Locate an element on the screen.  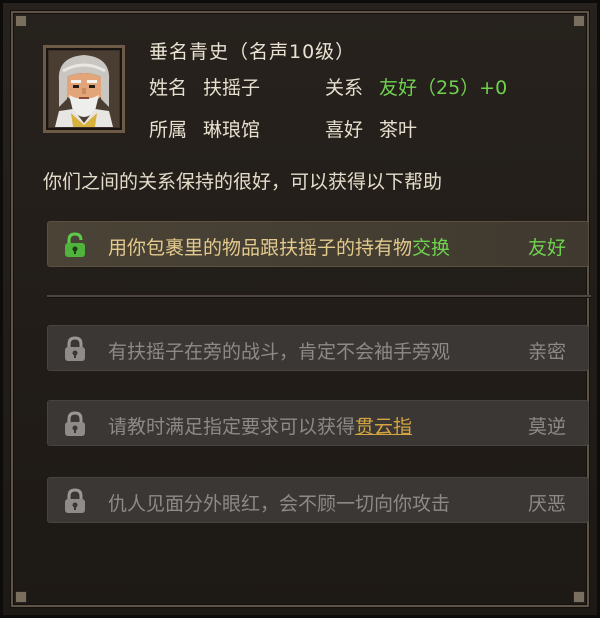
benefit-row-hostile: 仇人见面分外眼红，会不顾一切向你攻击 厌恶 is located at coordinates (318, 500).